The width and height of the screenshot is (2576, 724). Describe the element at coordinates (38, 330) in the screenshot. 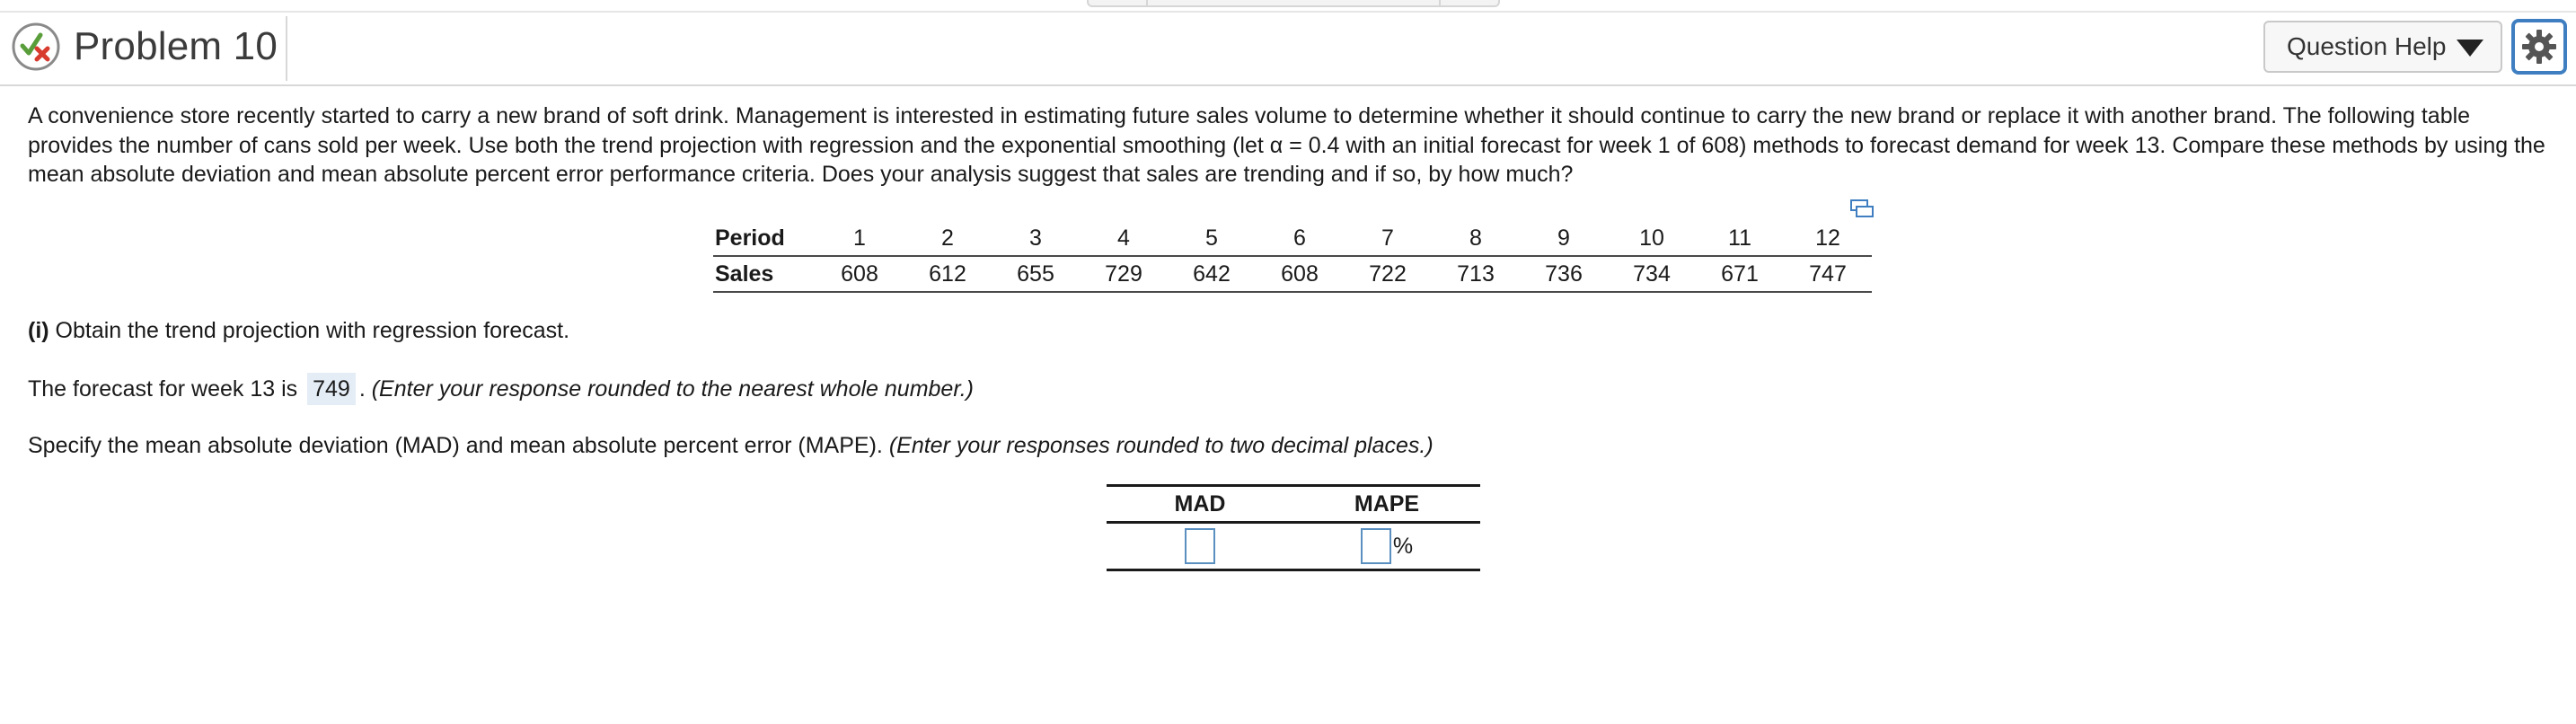

I see `part-i-number: (i)` at that location.